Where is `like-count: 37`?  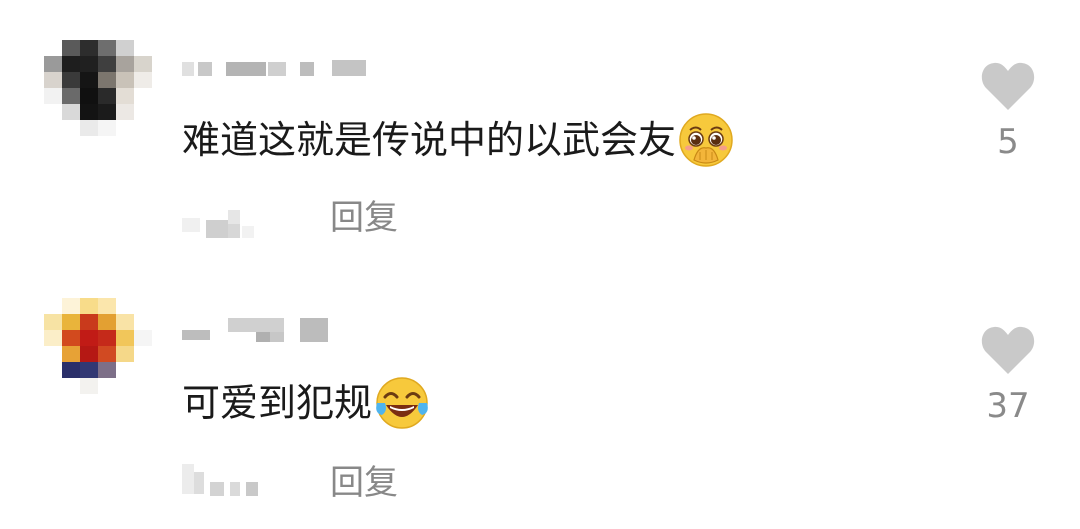 like-count: 37 is located at coordinates (1008, 406).